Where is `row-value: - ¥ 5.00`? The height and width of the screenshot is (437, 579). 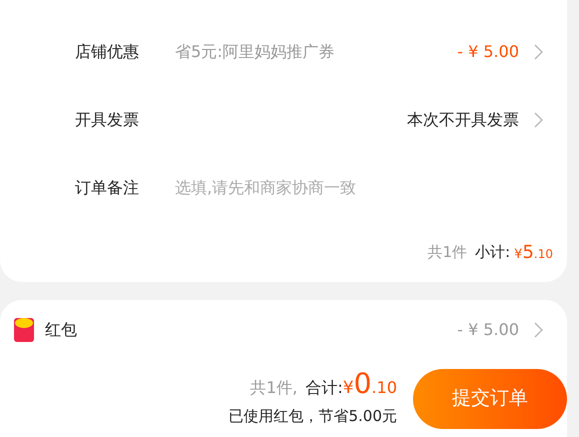 row-value: - ¥ 5.00 is located at coordinates (488, 52).